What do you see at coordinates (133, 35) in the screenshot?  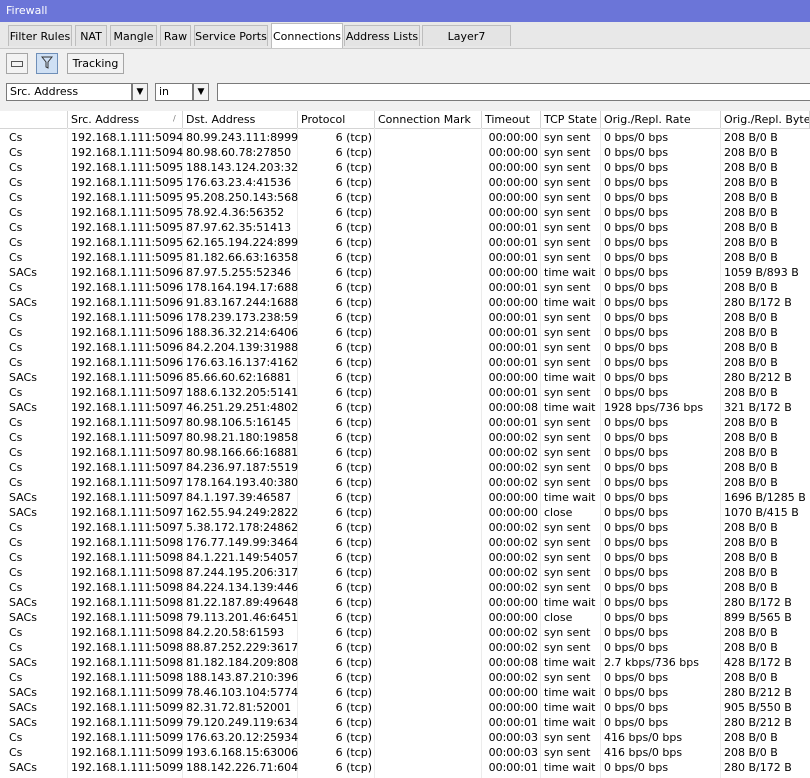 I see `tab-mangle: Mangle` at bounding box center [133, 35].